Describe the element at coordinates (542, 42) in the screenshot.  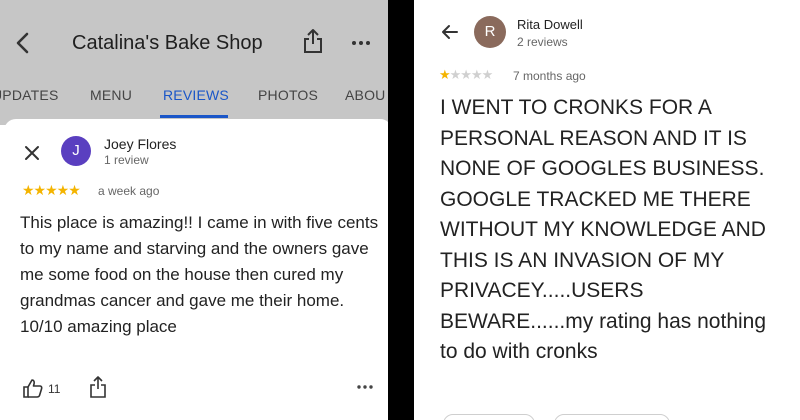
I see `reviewer-review-count: 2 reviews` at that location.